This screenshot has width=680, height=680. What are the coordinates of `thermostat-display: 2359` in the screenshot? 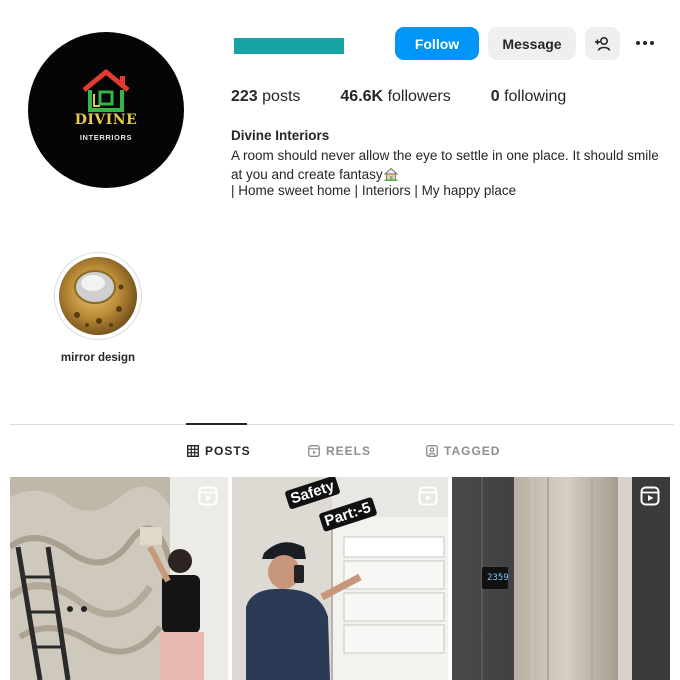 It's located at (498, 578).